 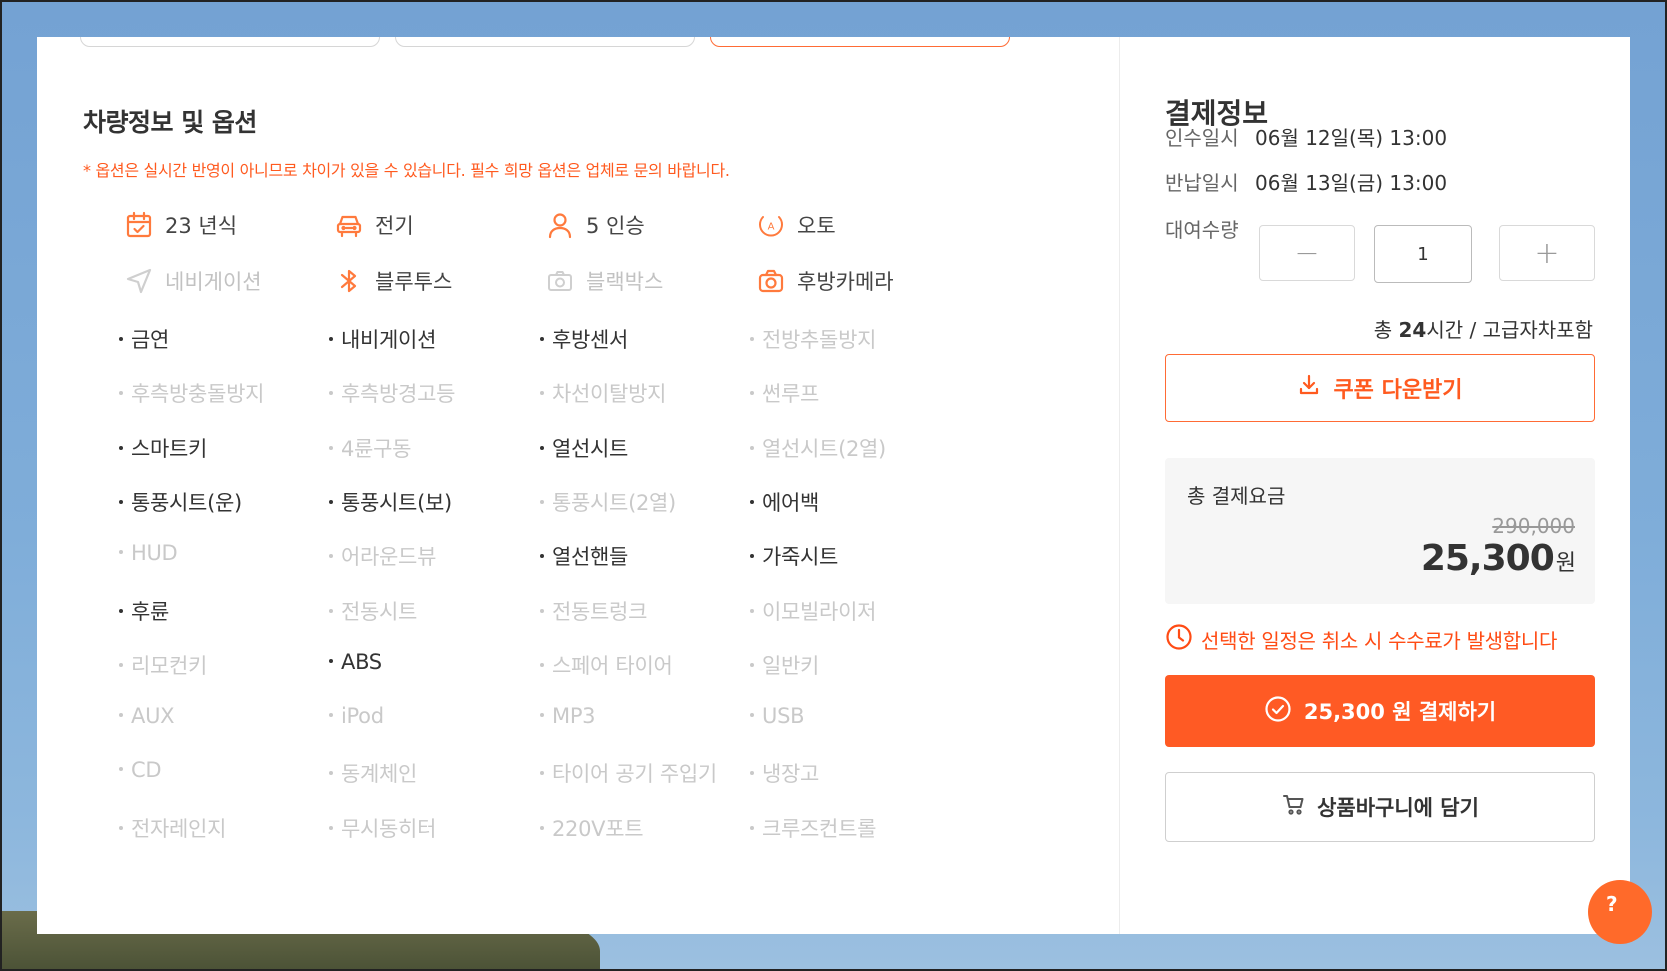 I want to click on cancel-fee-notice: 선택한 일정은 취소 시 수수료가 발생합니다, so click(x=1361, y=639).